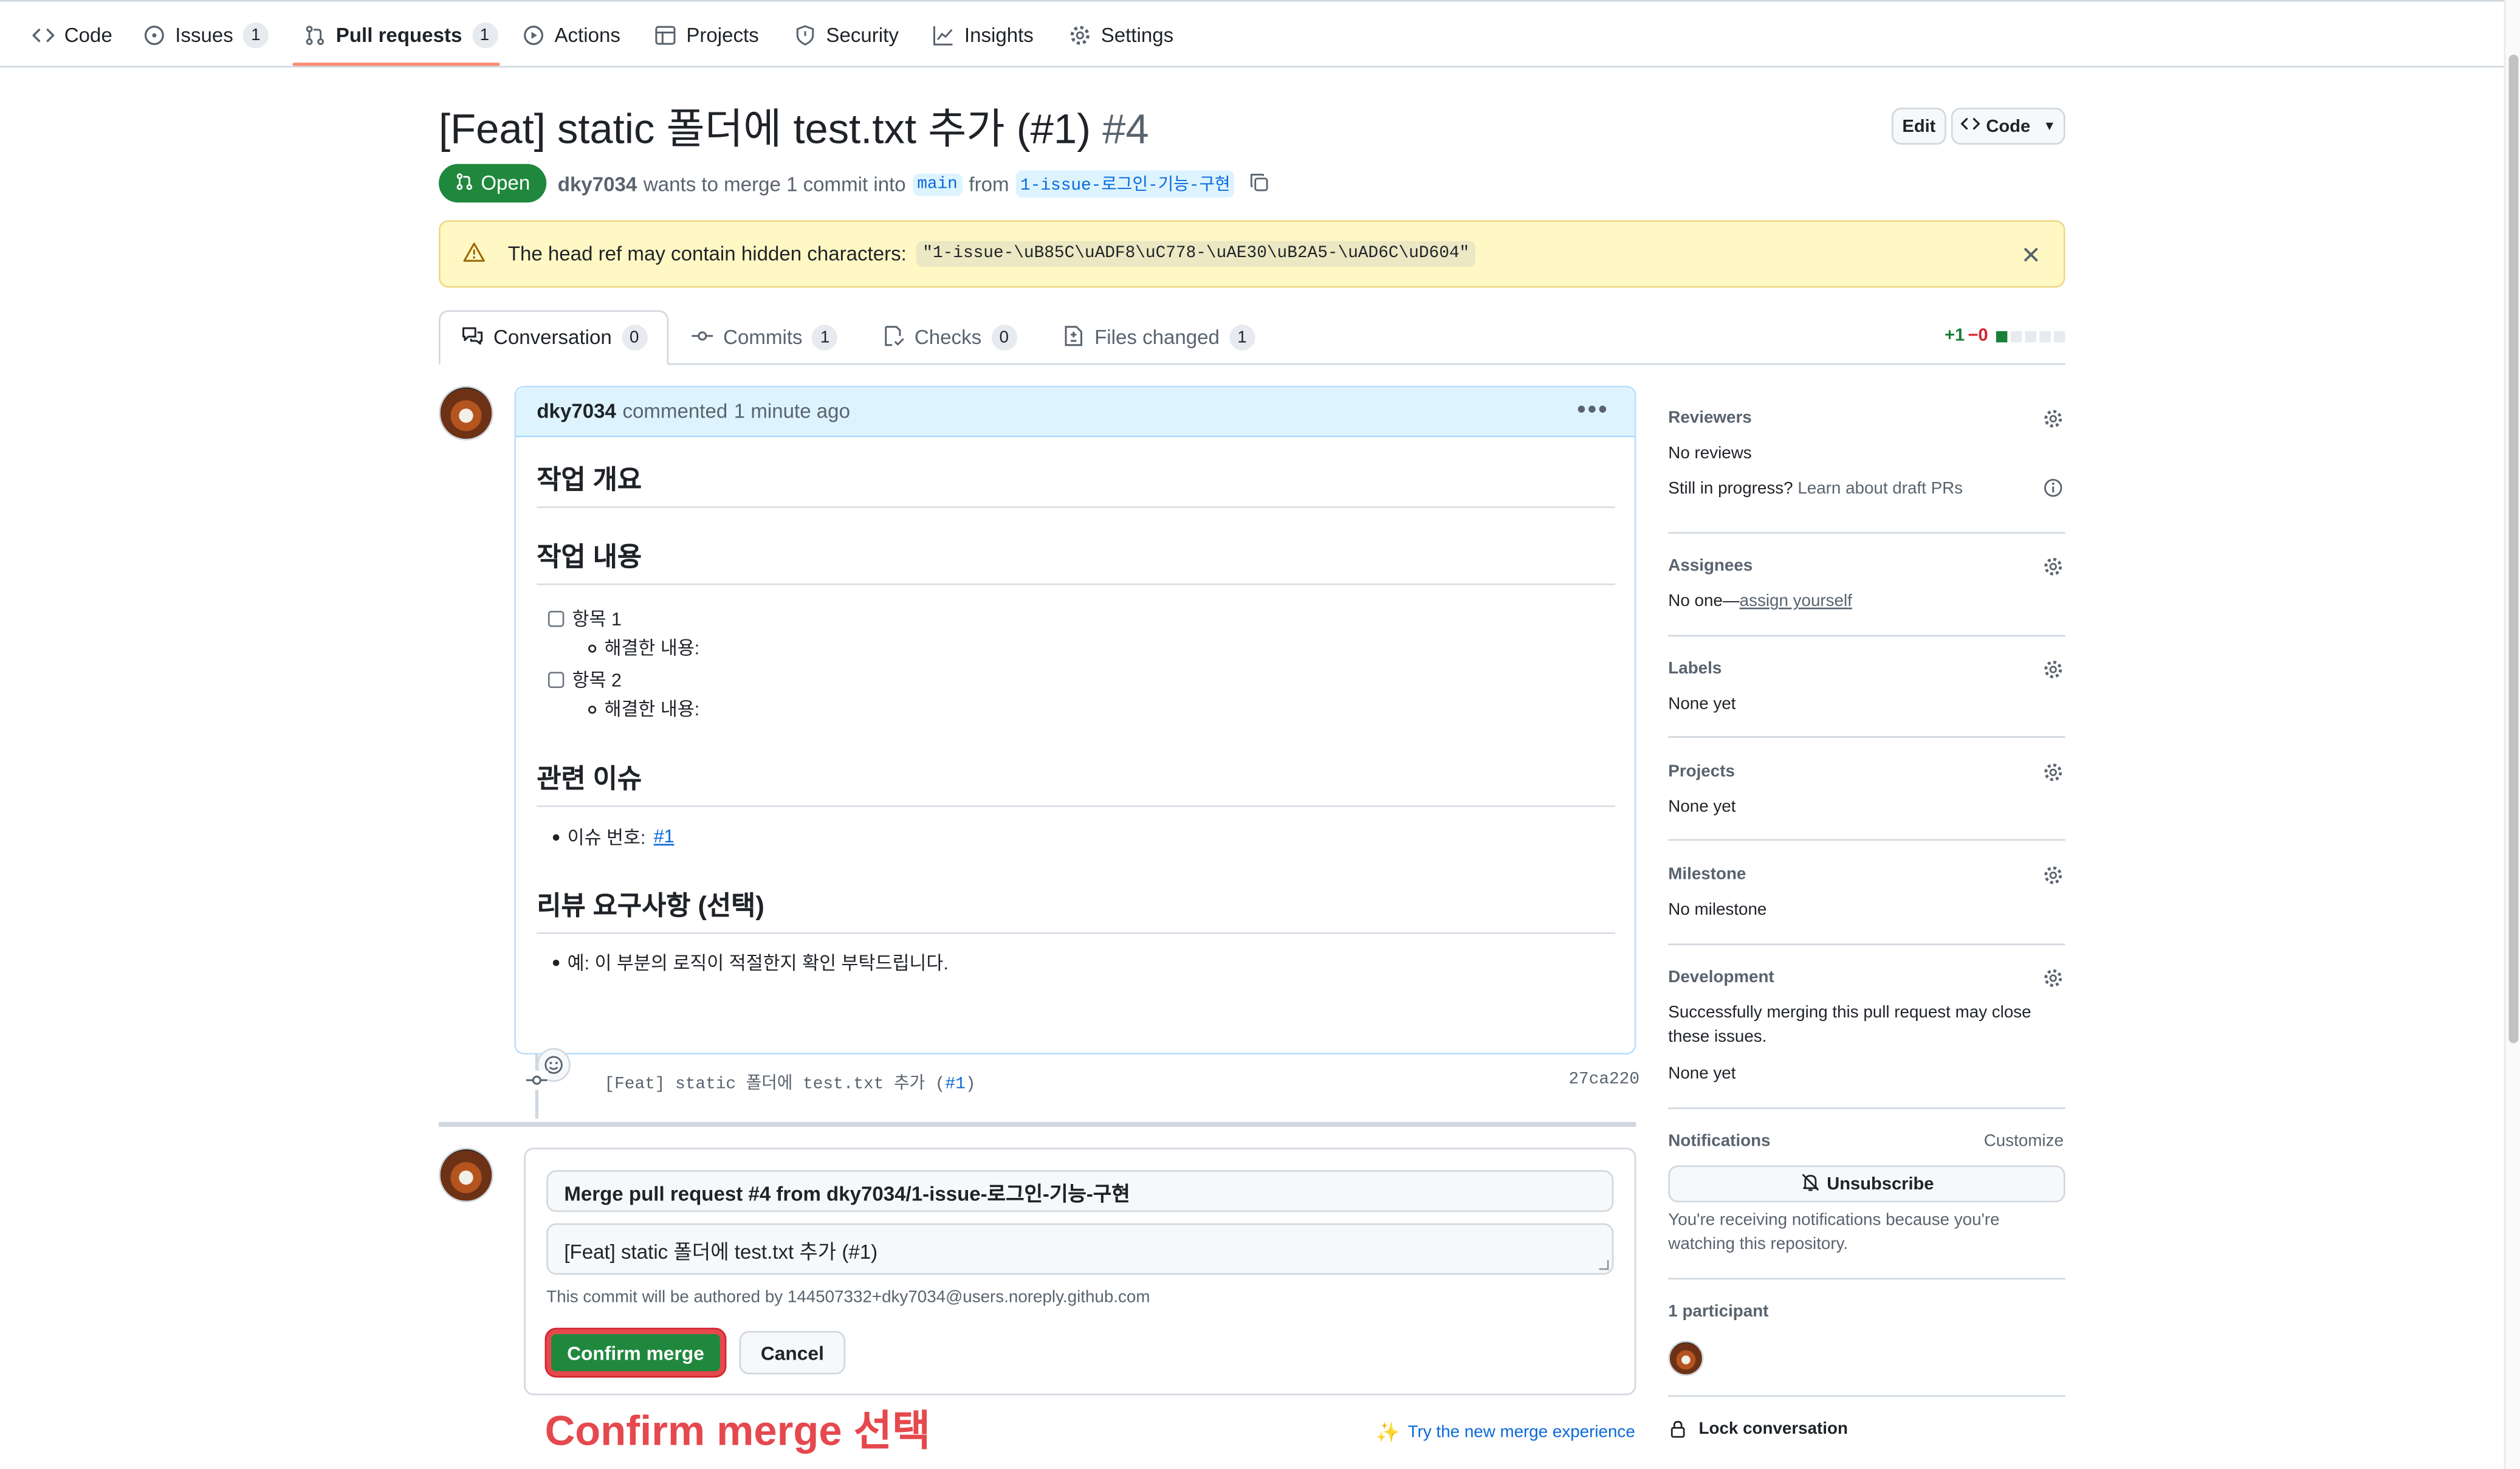 This screenshot has width=2520, height=1469. What do you see at coordinates (2053, 488) in the screenshot?
I see `info-icon` at bounding box center [2053, 488].